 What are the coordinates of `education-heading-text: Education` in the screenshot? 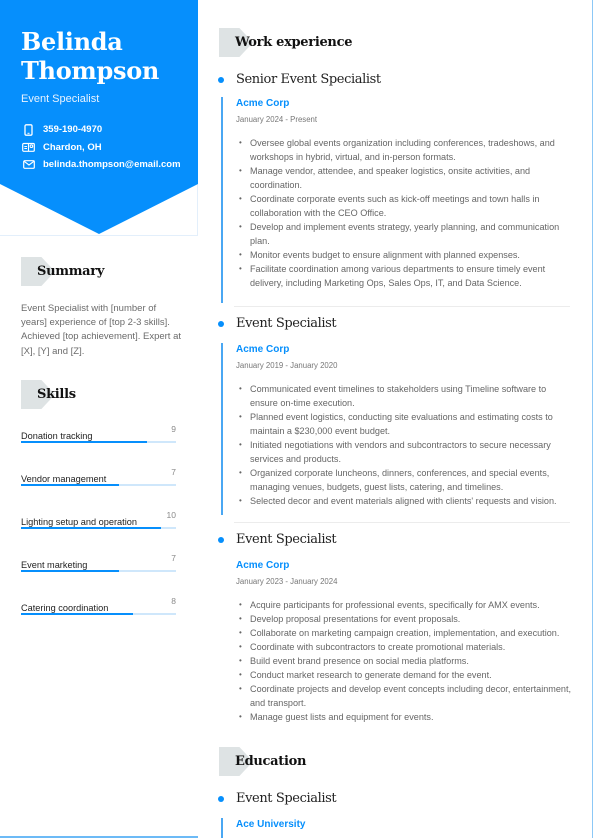 It's located at (271, 761).